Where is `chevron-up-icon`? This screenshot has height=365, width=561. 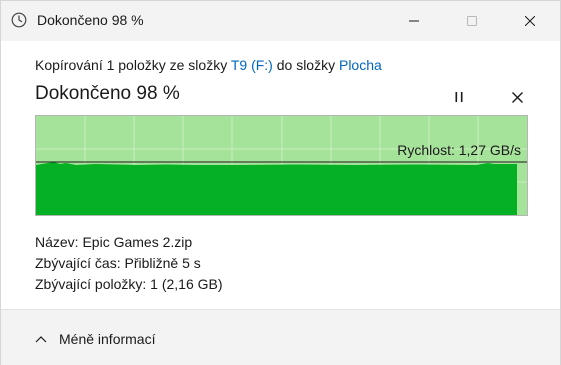 chevron-up-icon is located at coordinates (41, 339).